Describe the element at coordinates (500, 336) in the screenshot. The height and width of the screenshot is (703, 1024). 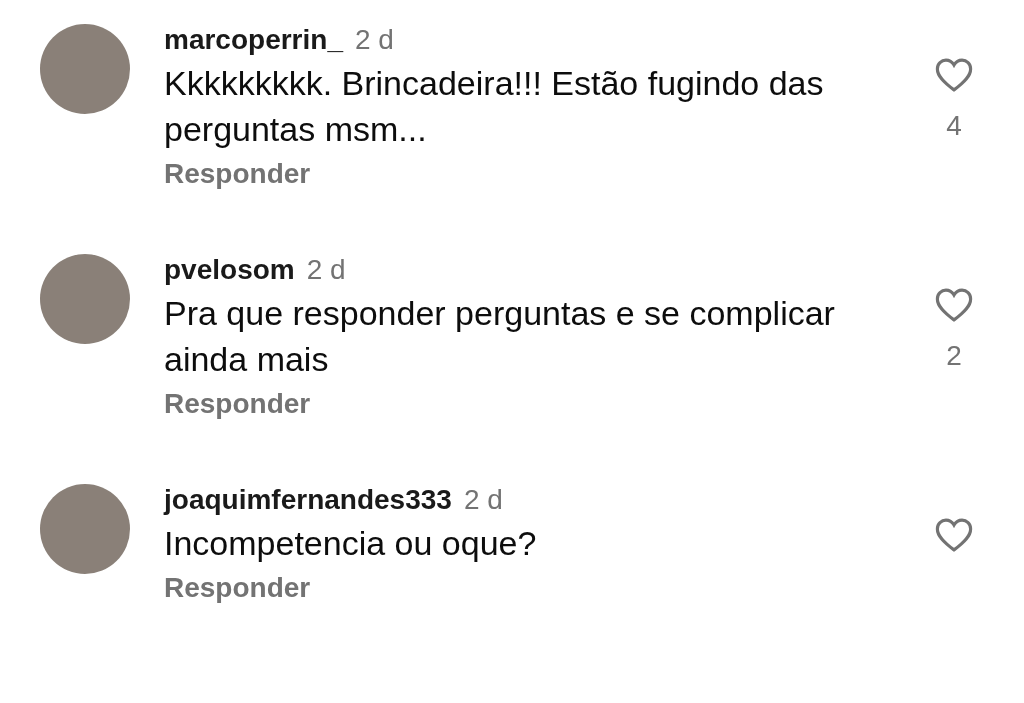
I see `comment-text: Pra que responder perguntas e se complicar ainda mais` at that location.